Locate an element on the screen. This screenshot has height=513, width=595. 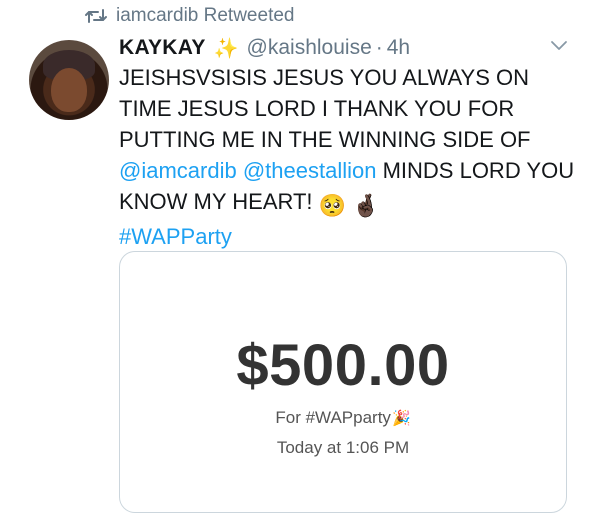
party-popper-icon: 🎉 is located at coordinates (401, 418).